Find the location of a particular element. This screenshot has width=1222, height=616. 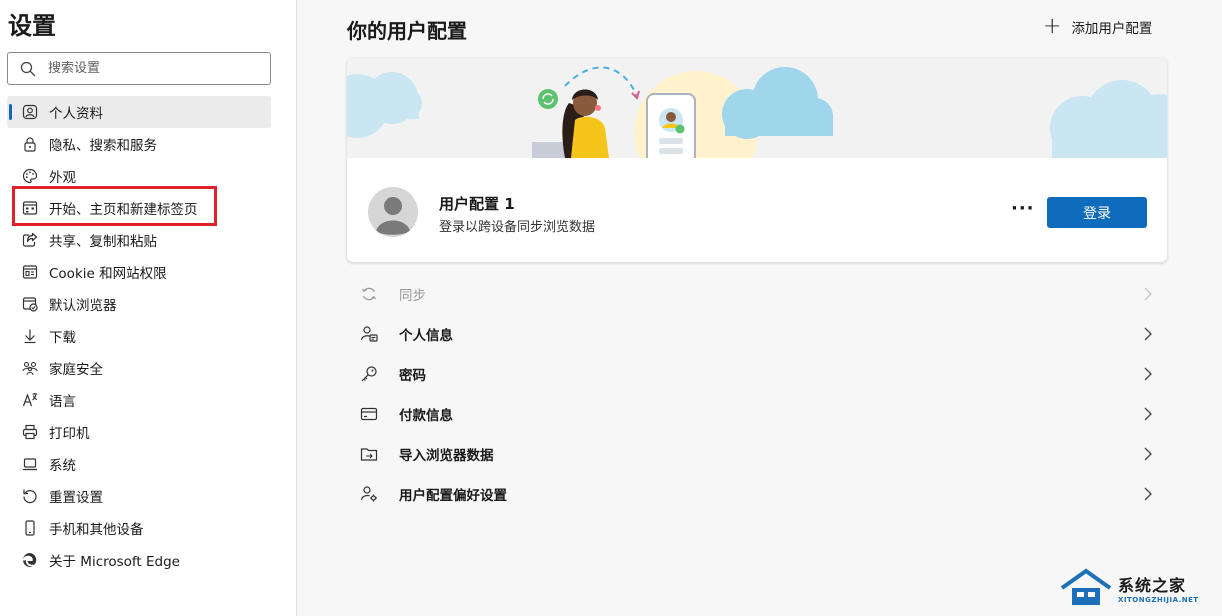

sidebar-item-label: 默认浏览器 is located at coordinates (83, 306).